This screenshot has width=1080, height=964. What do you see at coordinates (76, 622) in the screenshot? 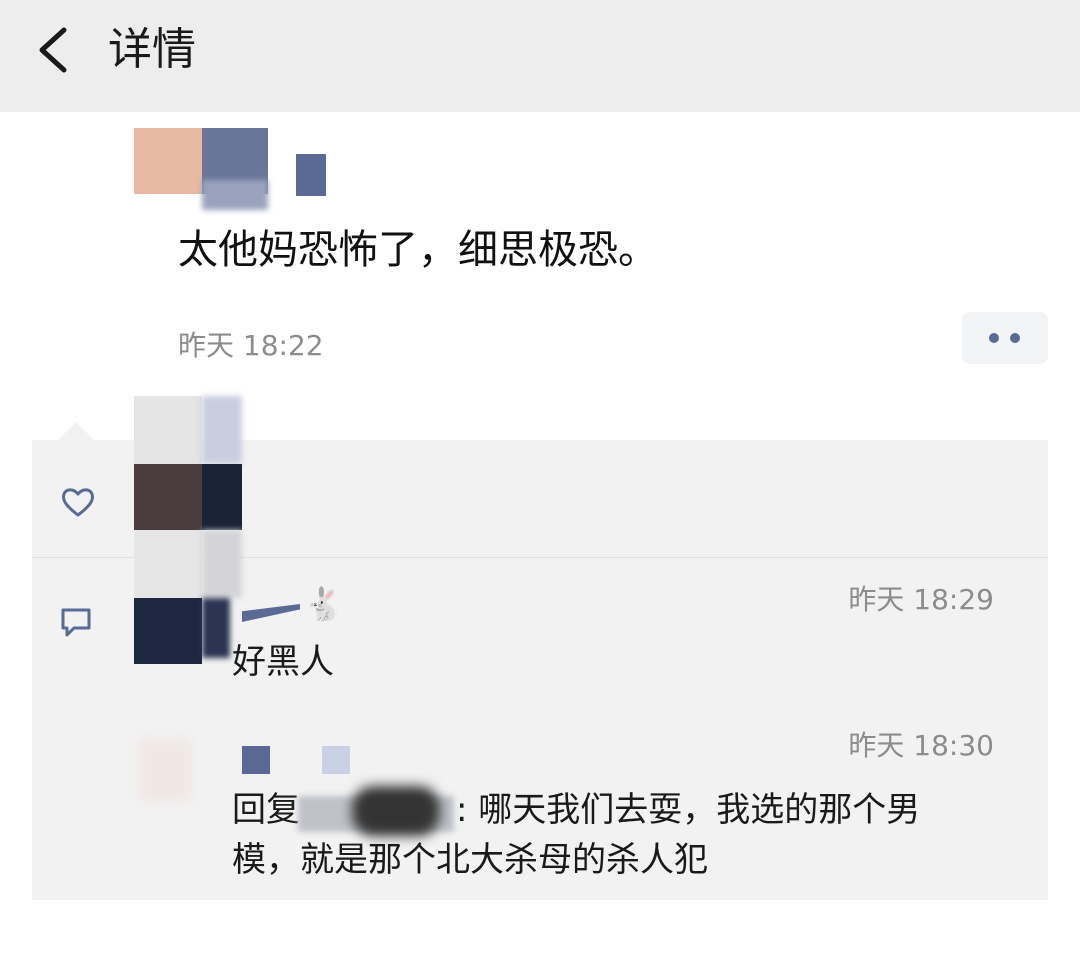
I see `comment-icon` at bounding box center [76, 622].